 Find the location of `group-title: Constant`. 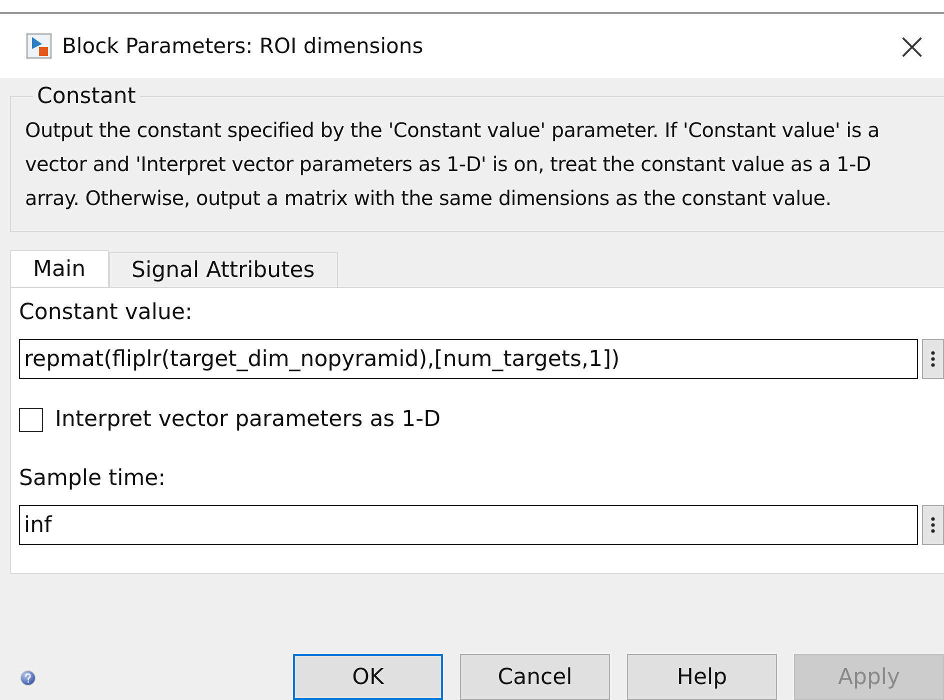

group-title: Constant is located at coordinates (86, 96).